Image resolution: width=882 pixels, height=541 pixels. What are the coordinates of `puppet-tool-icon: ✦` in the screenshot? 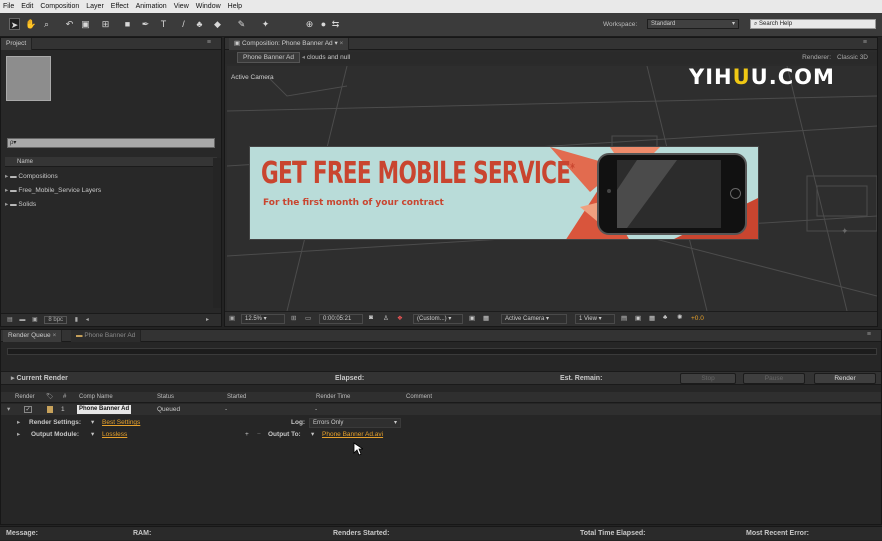 It's located at (265, 24).